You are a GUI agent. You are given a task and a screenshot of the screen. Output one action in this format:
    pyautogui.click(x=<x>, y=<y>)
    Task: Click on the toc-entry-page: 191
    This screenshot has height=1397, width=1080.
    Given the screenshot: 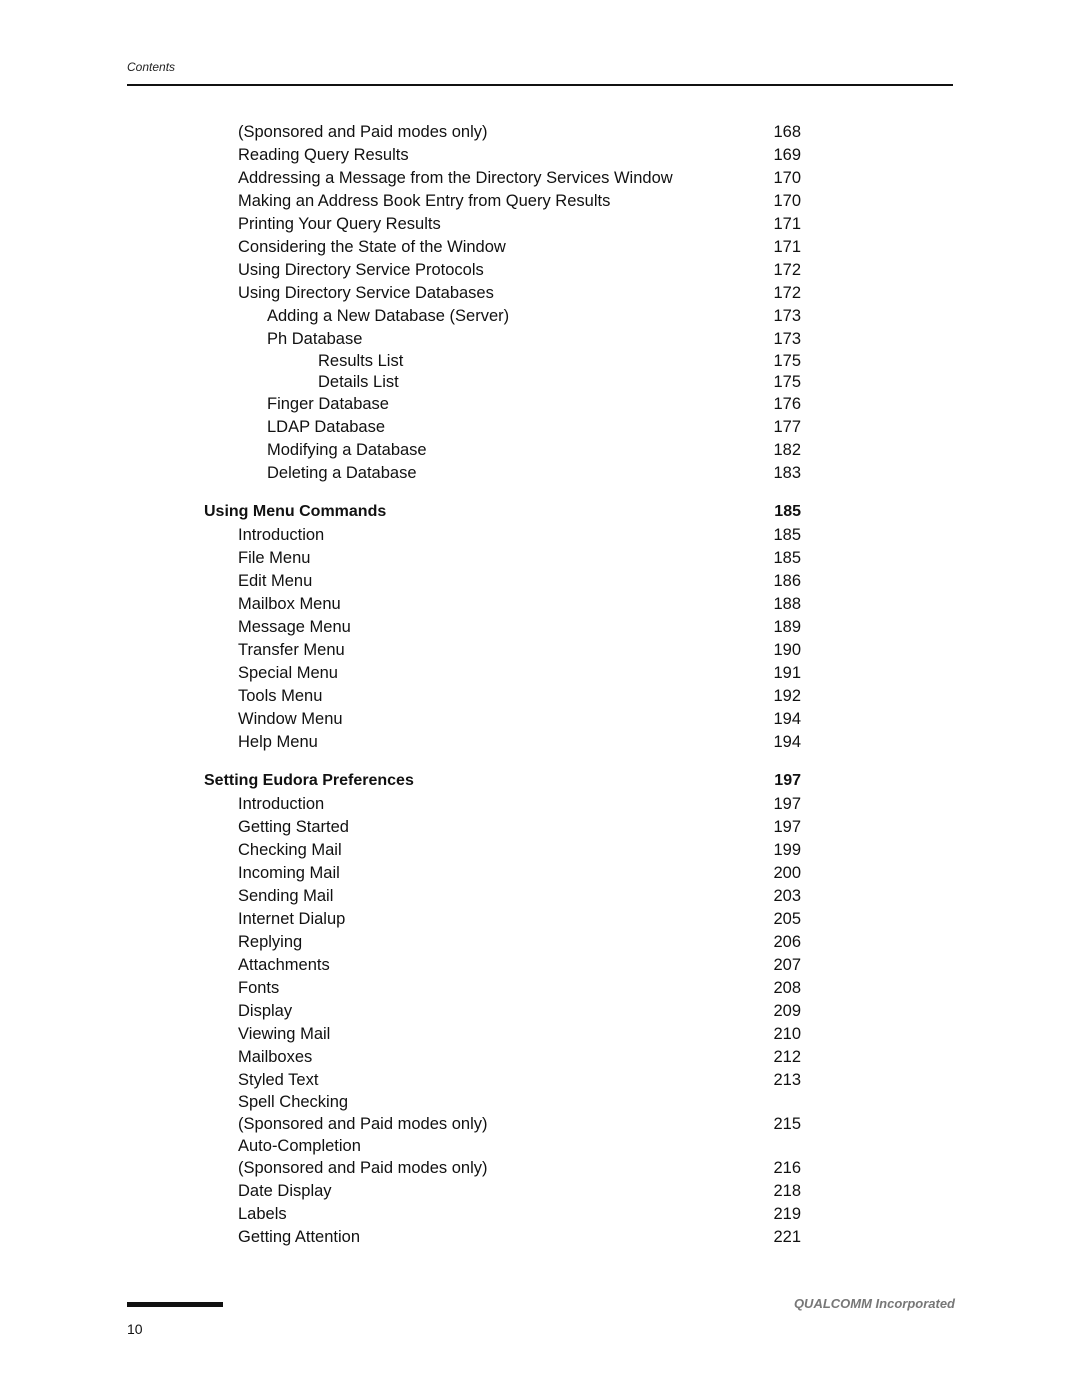 What is the action you would take?
    pyautogui.click(x=787, y=673)
    